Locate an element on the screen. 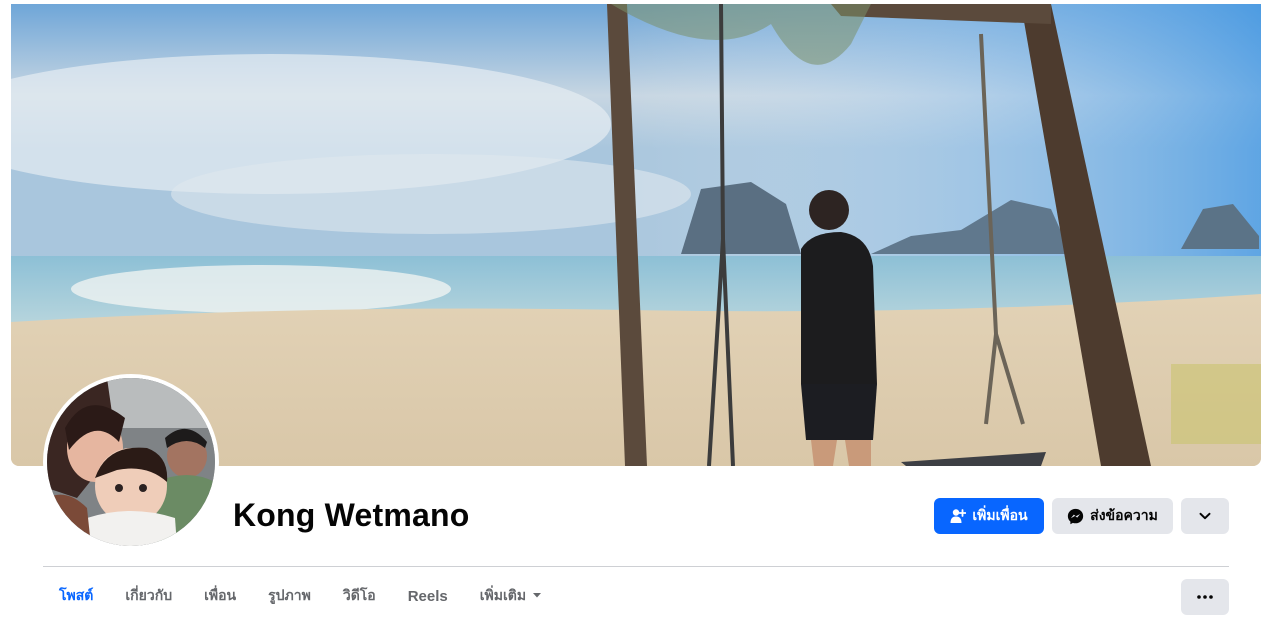 Image resolution: width=1266 pixels, height=617 pixels. tab-friends: เพื่อน is located at coordinates (220, 596).